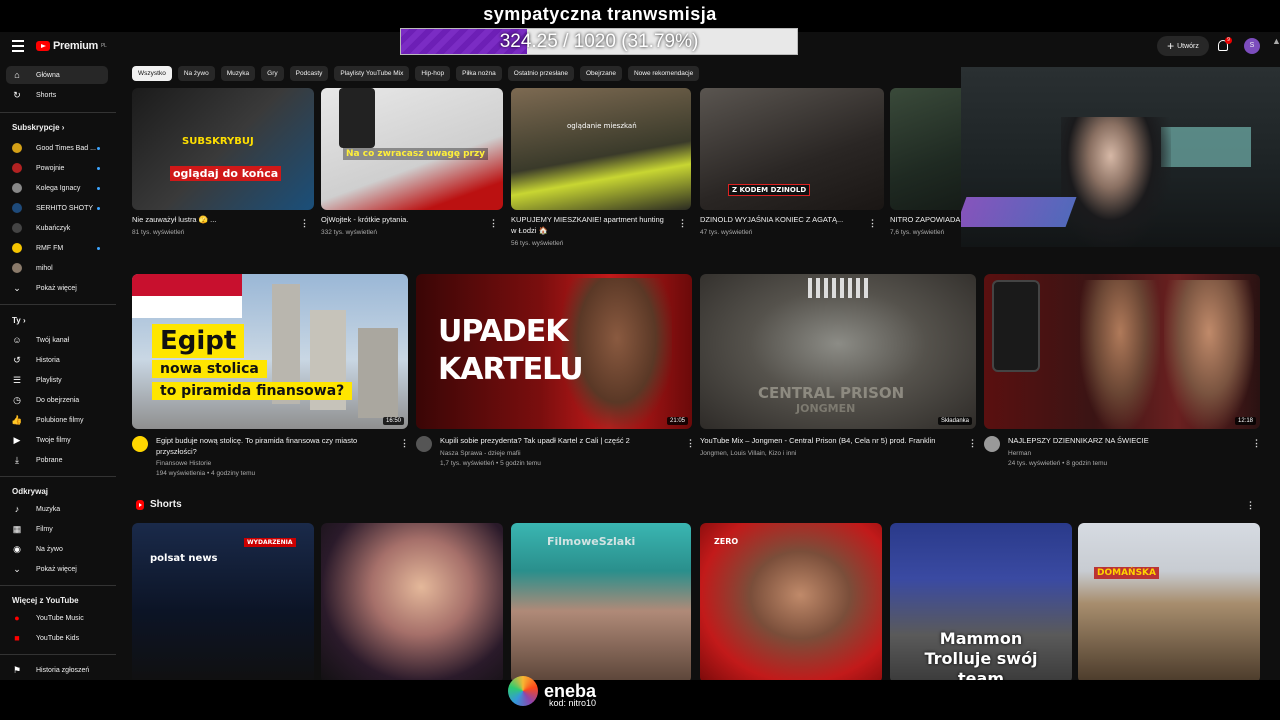  What do you see at coordinates (57, 188) in the screenshot?
I see `sidebar-item-subscription: Kolega Ignacy` at bounding box center [57, 188].